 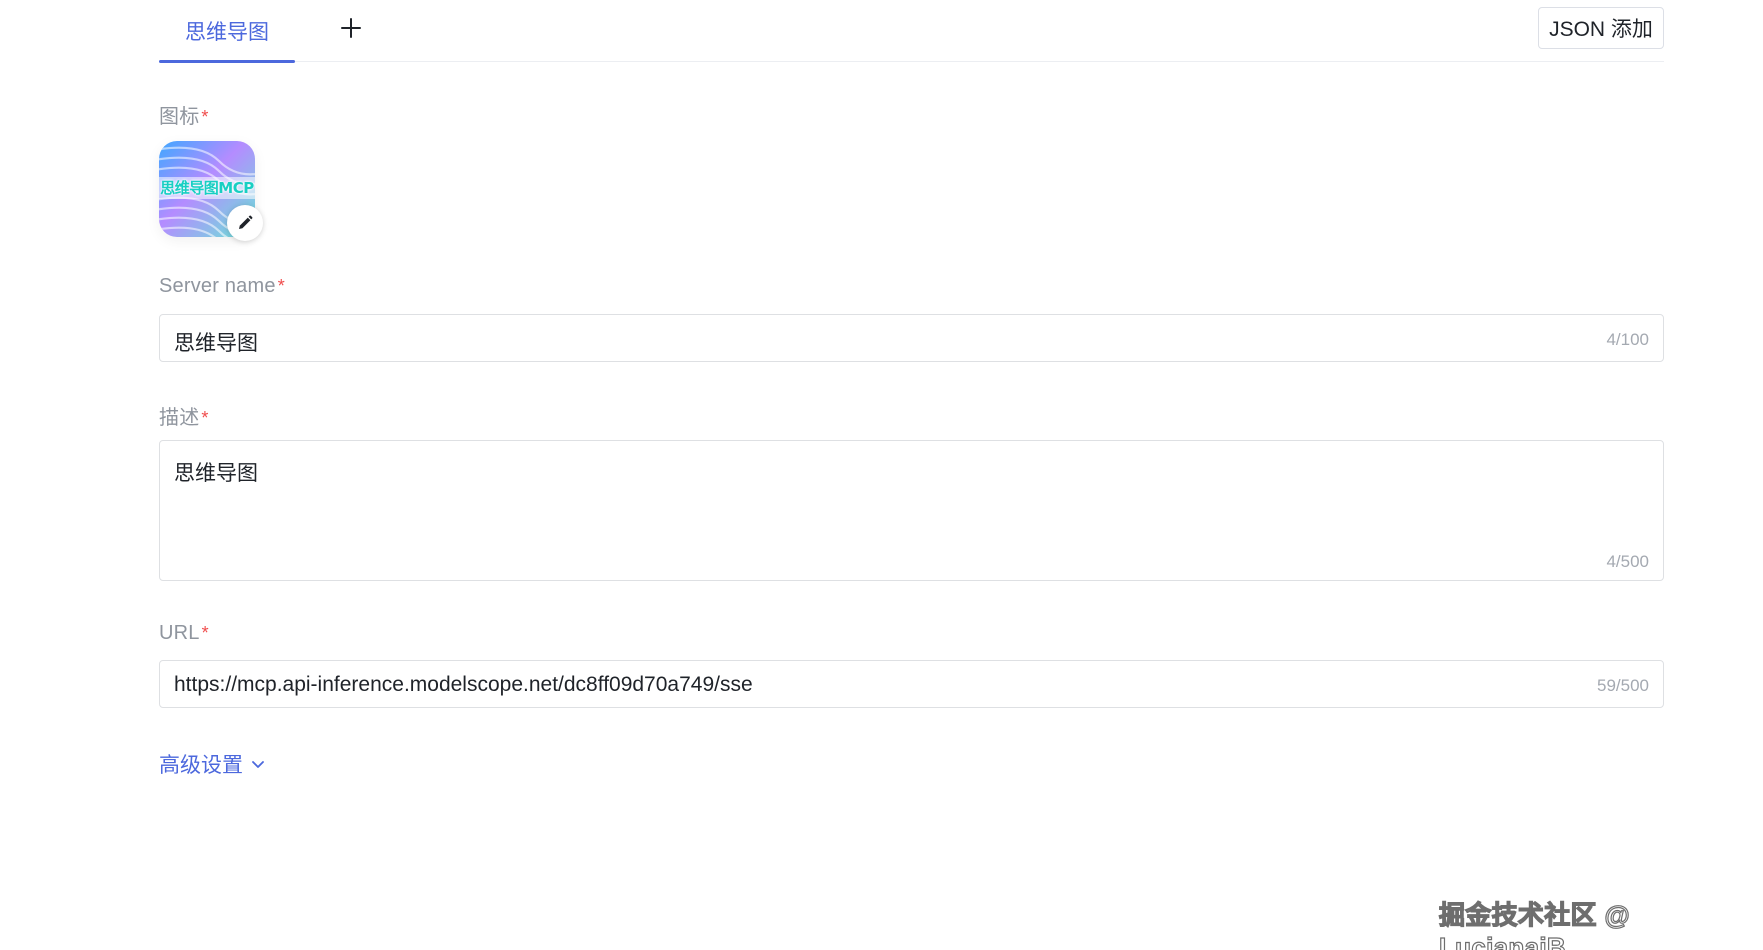 I want to click on chevron-down-icon, so click(x=258, y=764).